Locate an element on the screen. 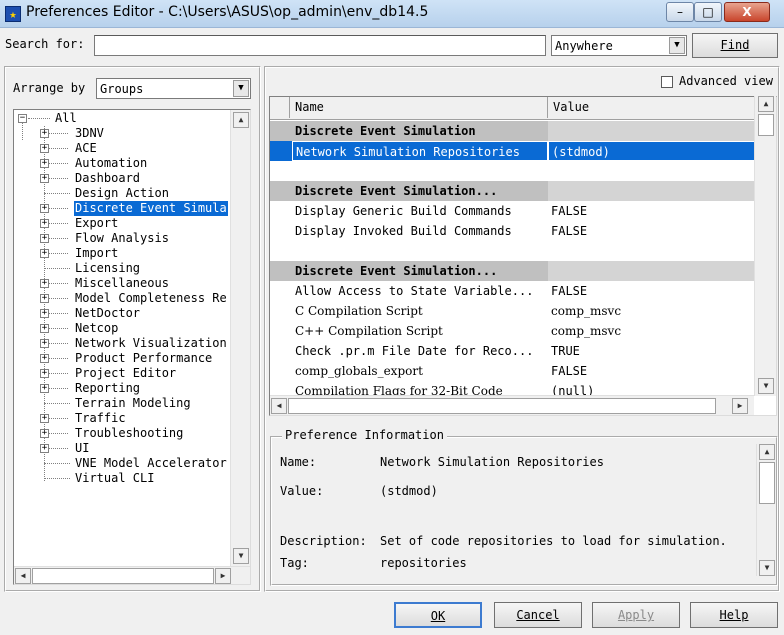  app-icon: ★ is located at coordinates (13, 14).